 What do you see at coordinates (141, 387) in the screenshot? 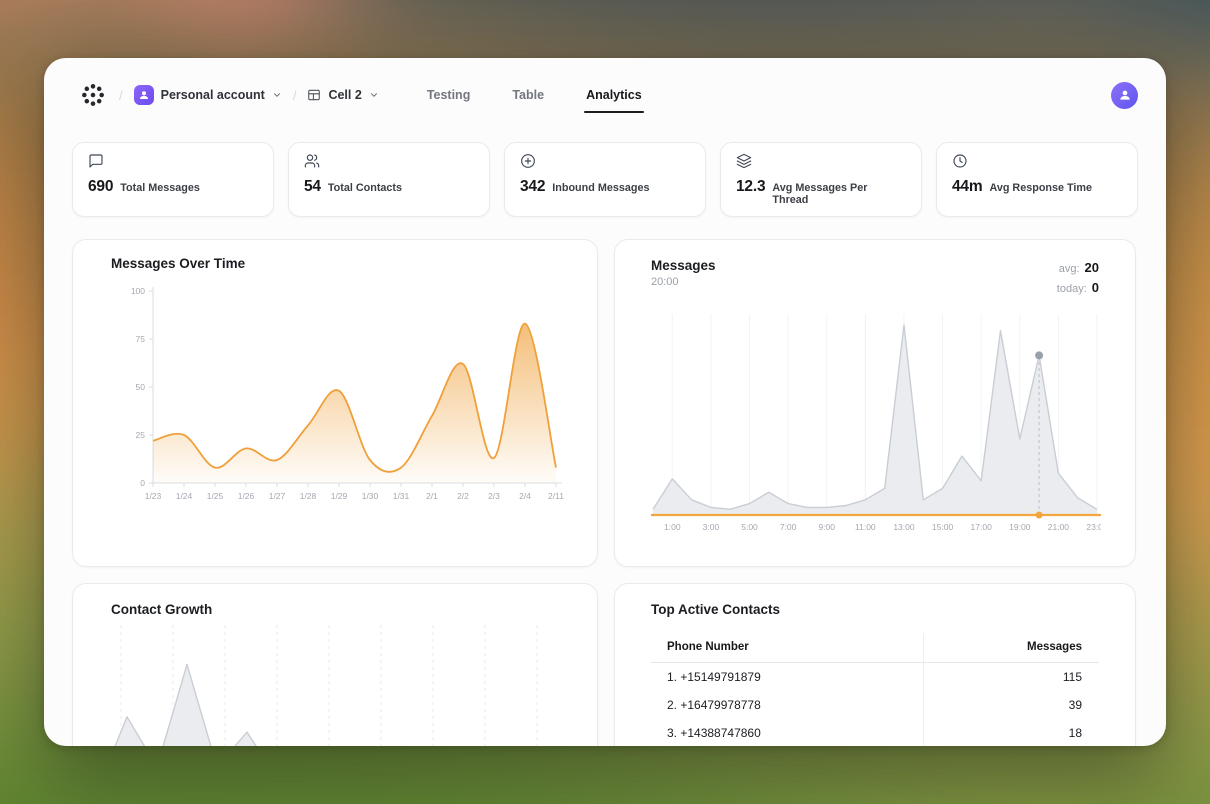
I see `svg-text: 50` at bounding box center [141, 387].